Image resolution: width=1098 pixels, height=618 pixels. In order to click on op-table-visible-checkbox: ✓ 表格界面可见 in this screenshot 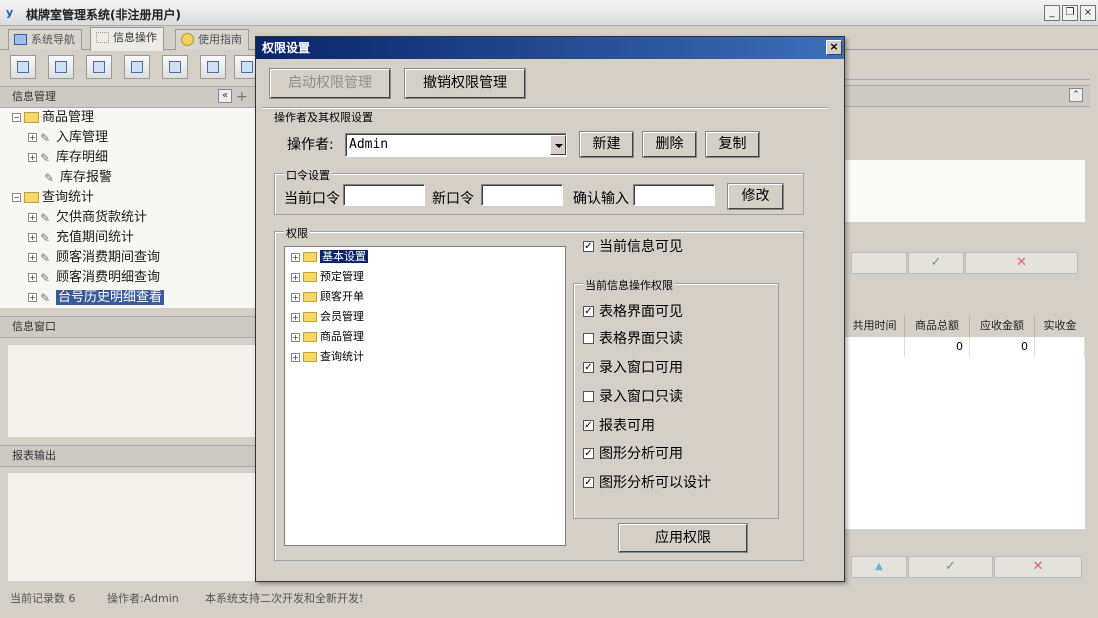, I will do `click(633, 312)`.